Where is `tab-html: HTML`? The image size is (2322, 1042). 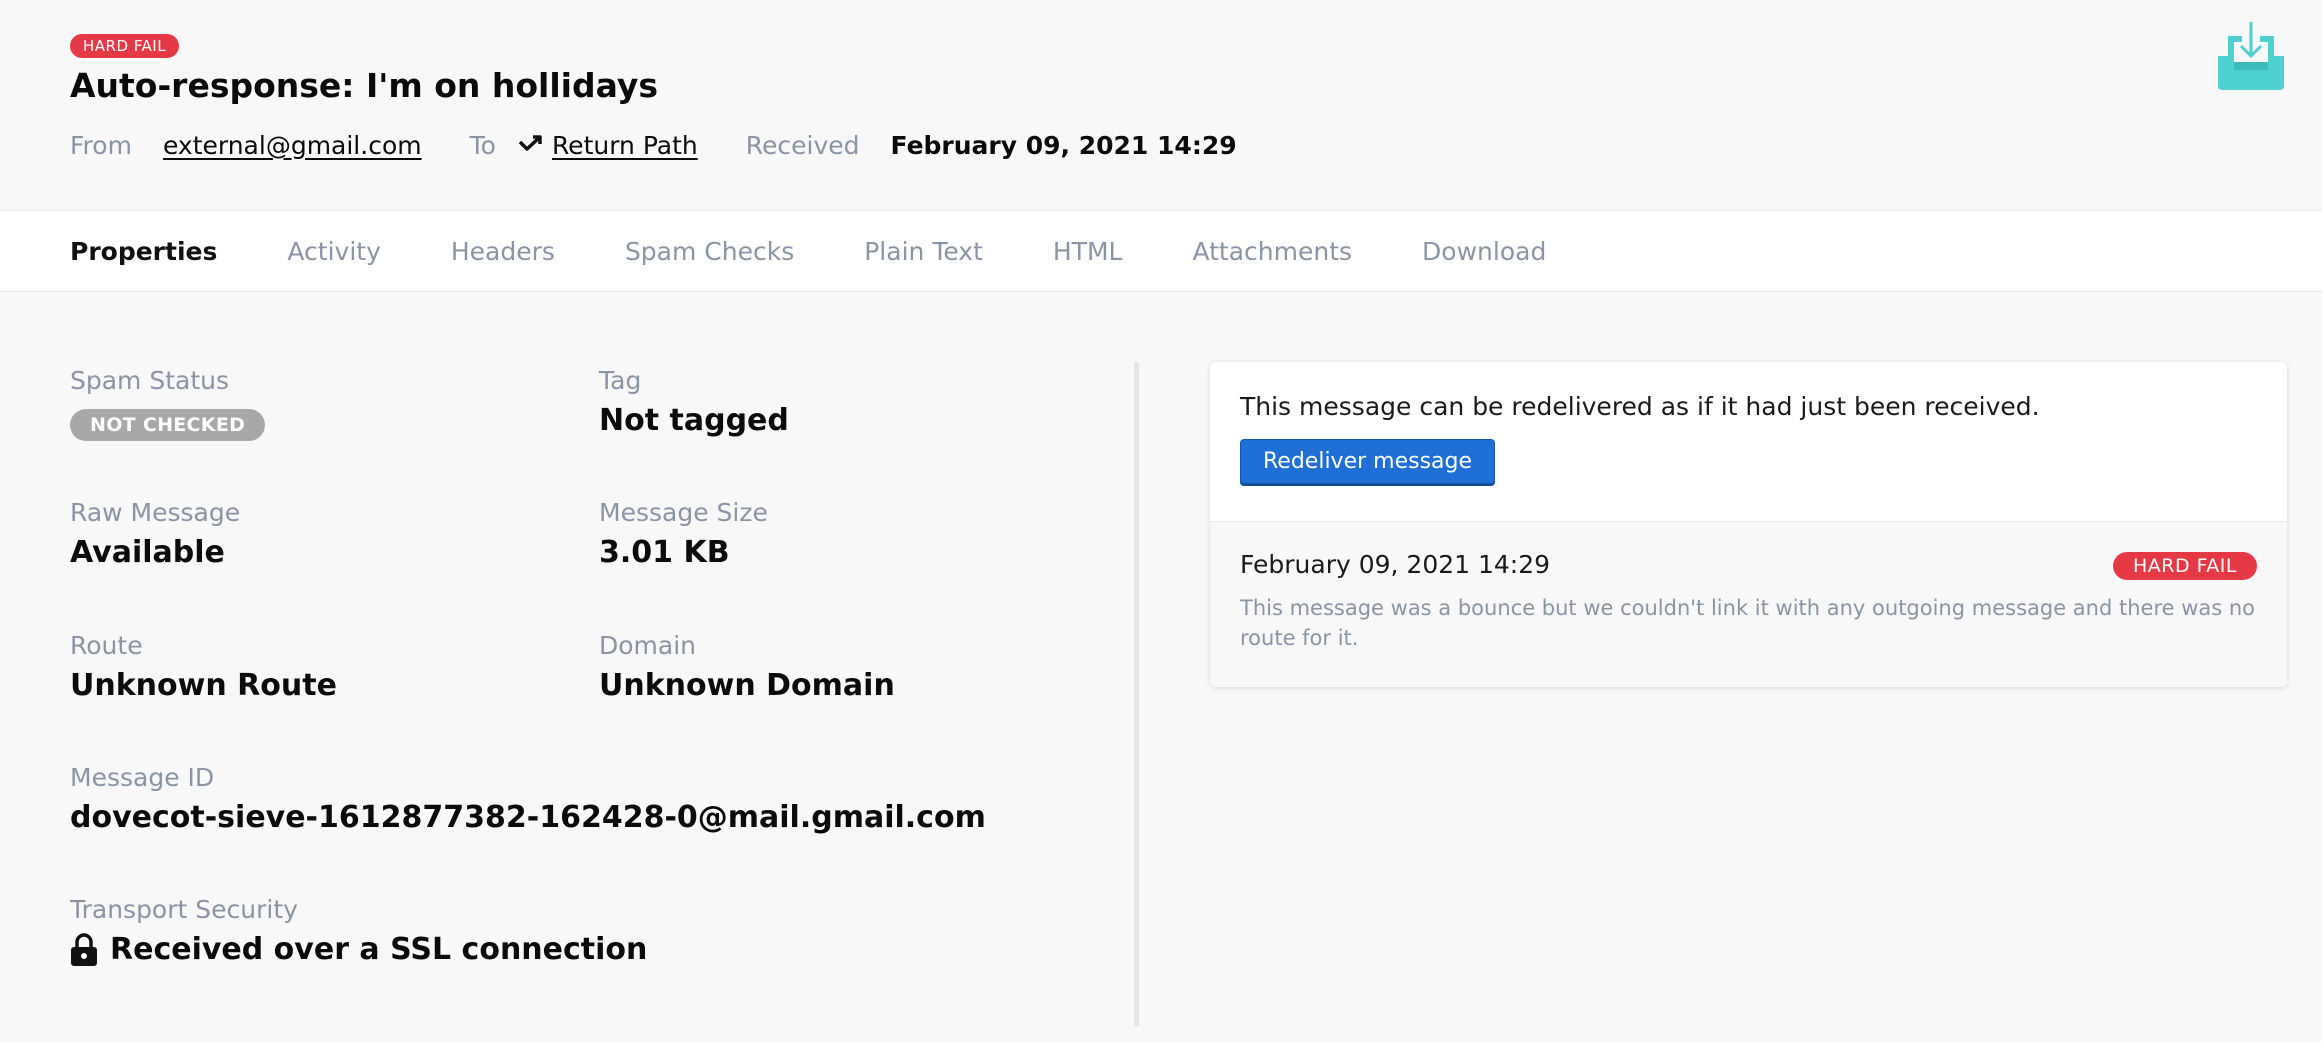 tab-html: HTML is located at coordinates (1088, 251).